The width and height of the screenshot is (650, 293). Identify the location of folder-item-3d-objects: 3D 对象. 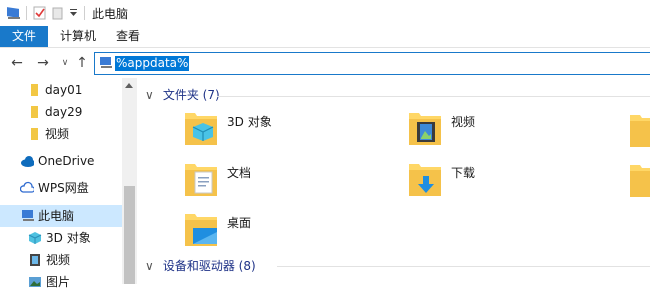
(281, 132).